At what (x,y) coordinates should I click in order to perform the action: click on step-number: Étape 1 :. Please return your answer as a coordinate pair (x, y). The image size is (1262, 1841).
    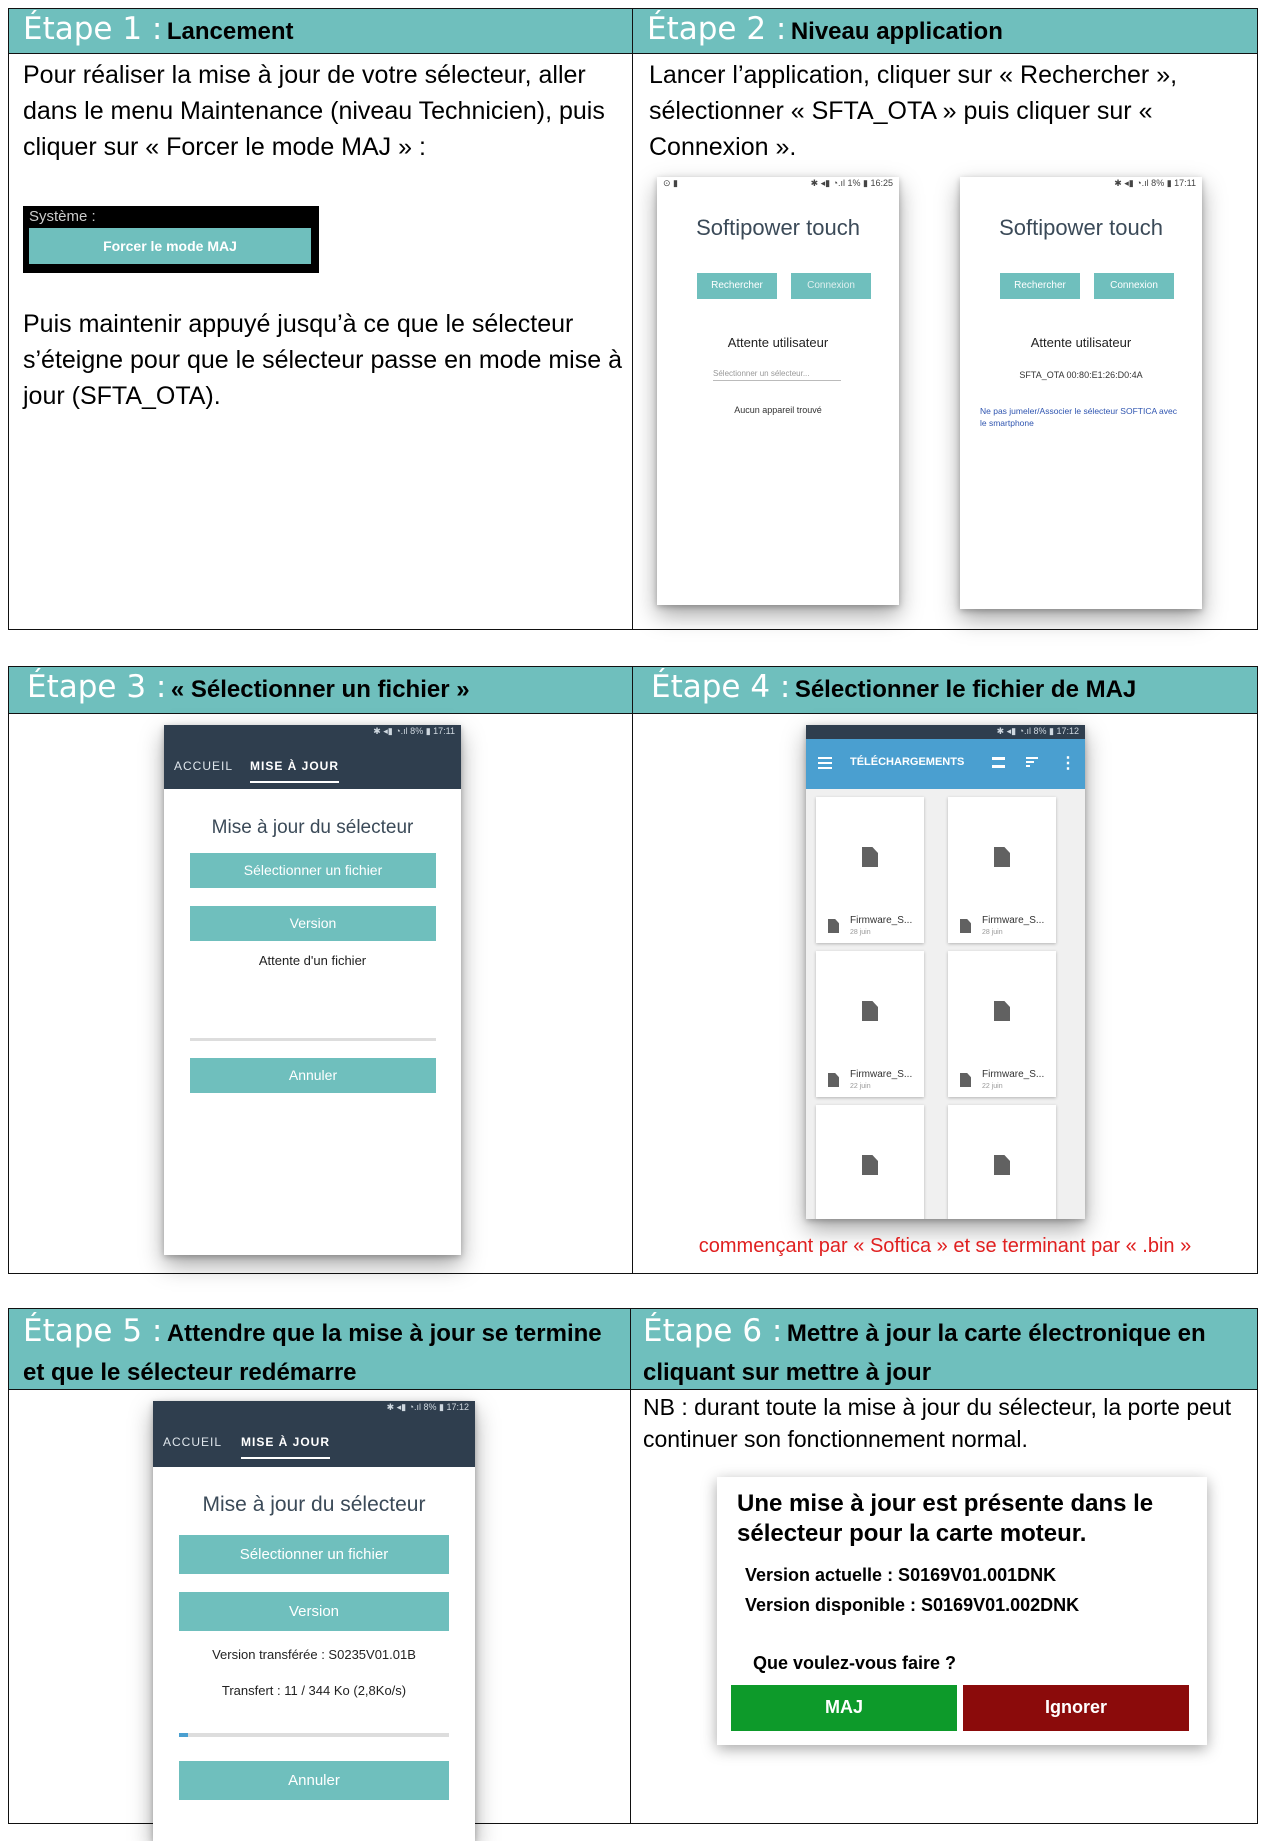
    Looking at the image, I should click on (93, 29).